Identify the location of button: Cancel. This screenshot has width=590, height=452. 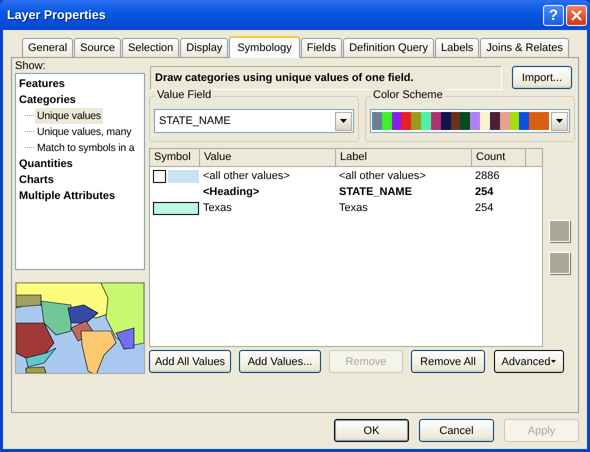
(456, 430).